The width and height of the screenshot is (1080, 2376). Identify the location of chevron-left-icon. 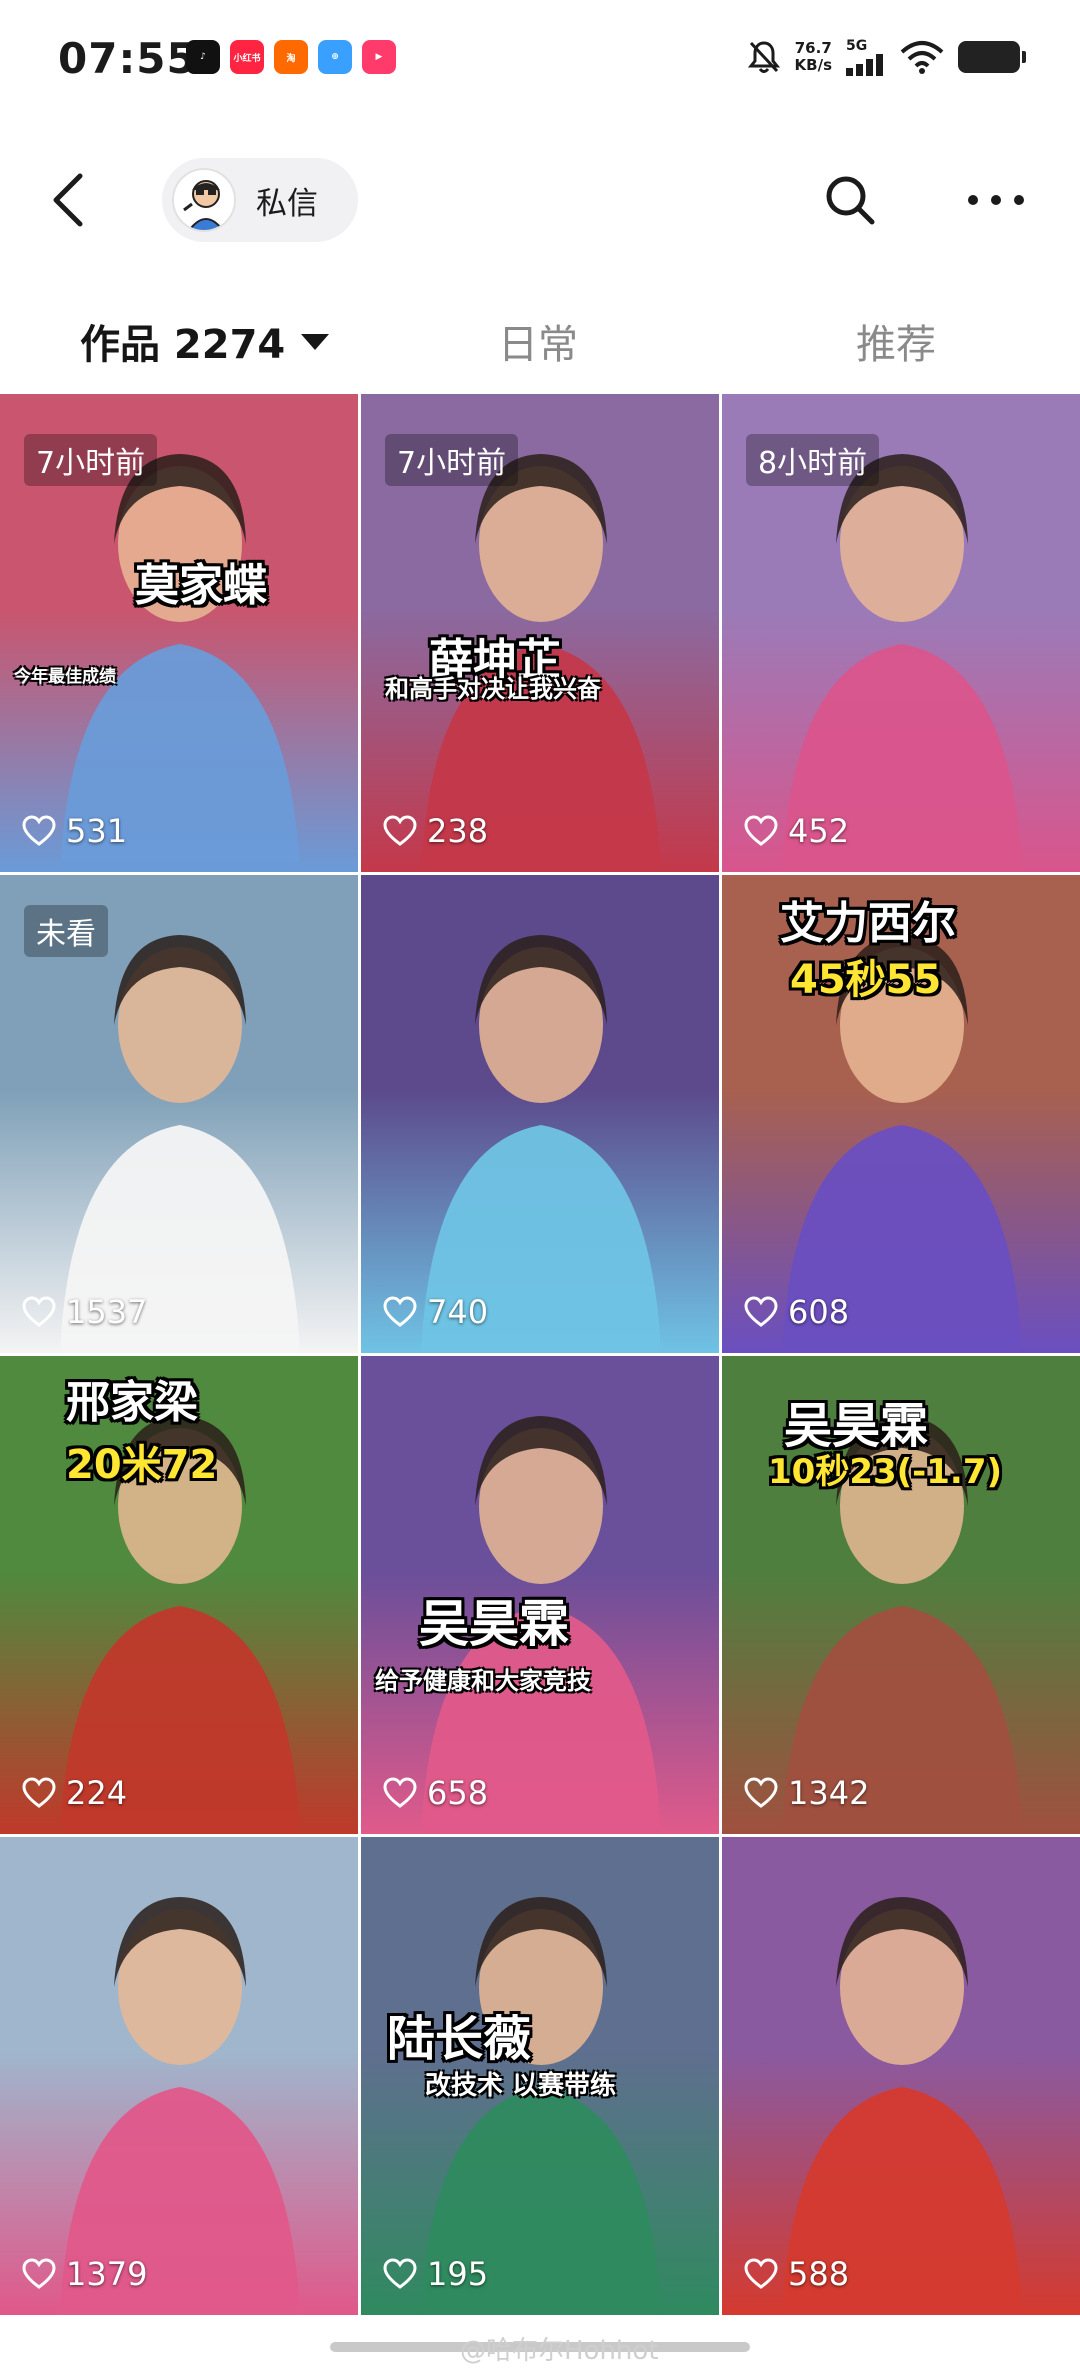
(68, 200).